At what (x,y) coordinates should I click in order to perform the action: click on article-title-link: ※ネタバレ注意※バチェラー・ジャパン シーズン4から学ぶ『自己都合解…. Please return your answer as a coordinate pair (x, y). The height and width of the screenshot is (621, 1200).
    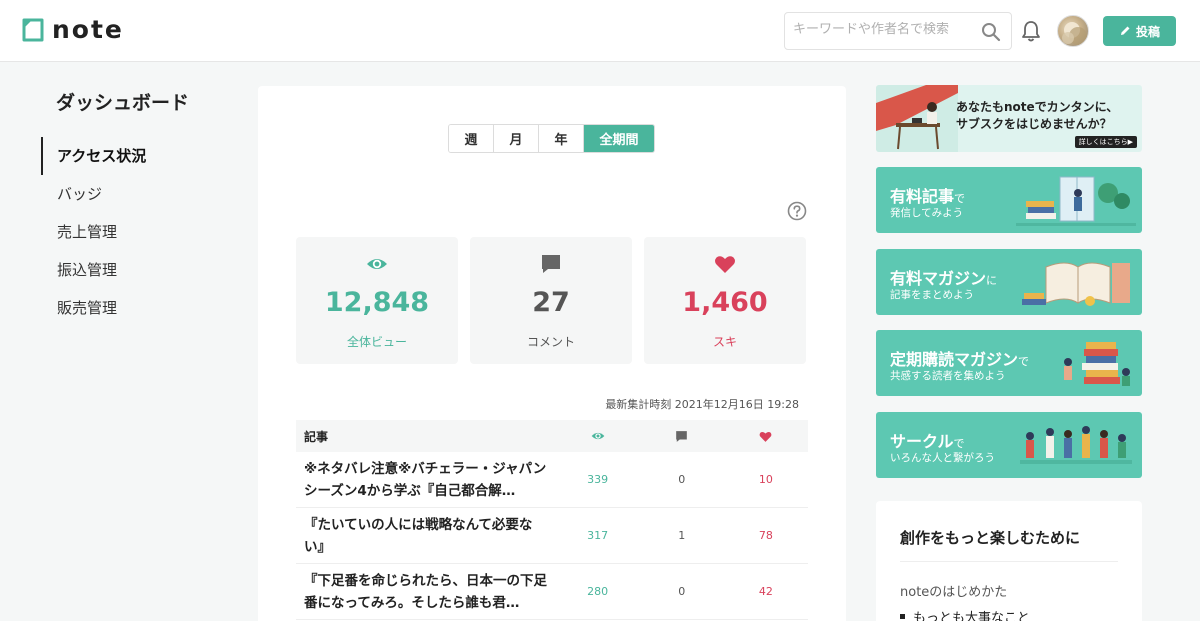
    Looking at the image, I should click on (426, 480).